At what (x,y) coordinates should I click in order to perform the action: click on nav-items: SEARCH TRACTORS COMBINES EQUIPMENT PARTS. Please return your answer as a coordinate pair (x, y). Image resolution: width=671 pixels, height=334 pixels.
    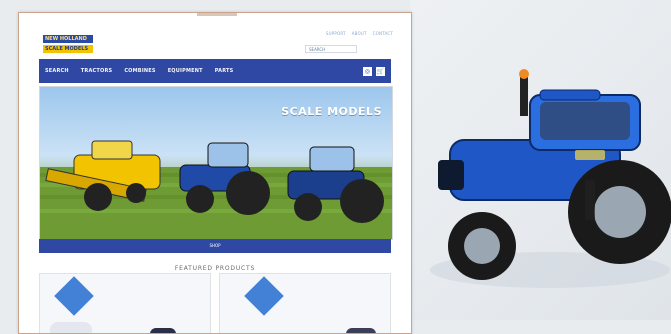
    Looking at the image, I should click on (136, 71).